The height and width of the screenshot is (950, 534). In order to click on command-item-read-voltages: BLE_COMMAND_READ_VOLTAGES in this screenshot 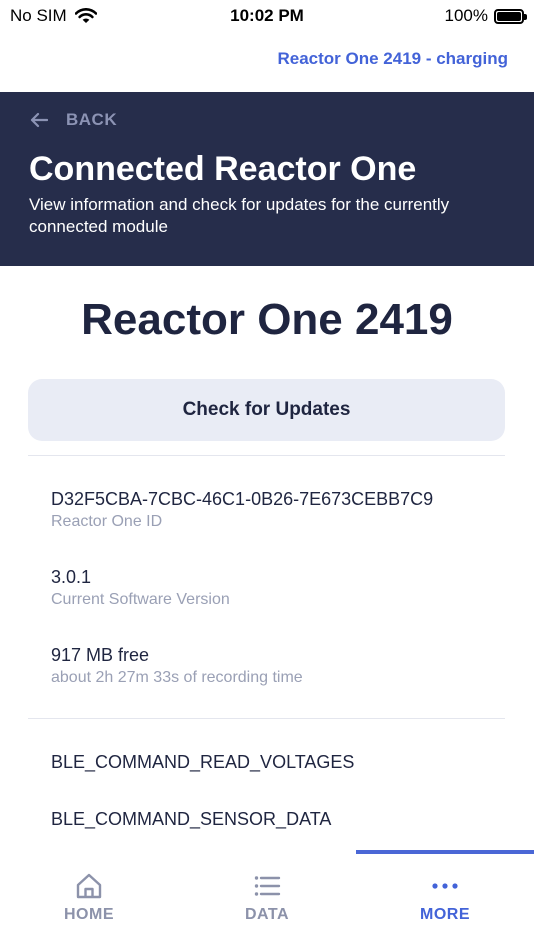, I will do `click(202, 762)`.